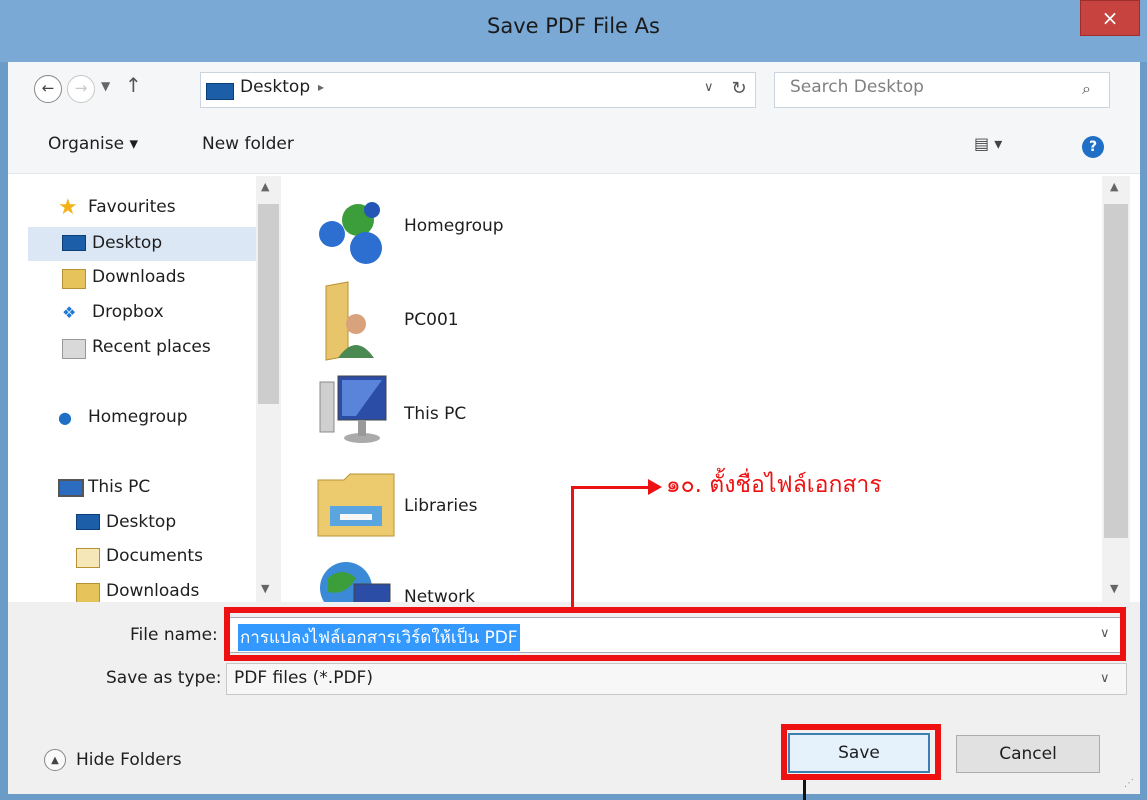 The image size is (1147, 800). What do you see at coordinates (574, 145) in the screenshot?
I see `command-toolbar` at bounding box center [574, 145].